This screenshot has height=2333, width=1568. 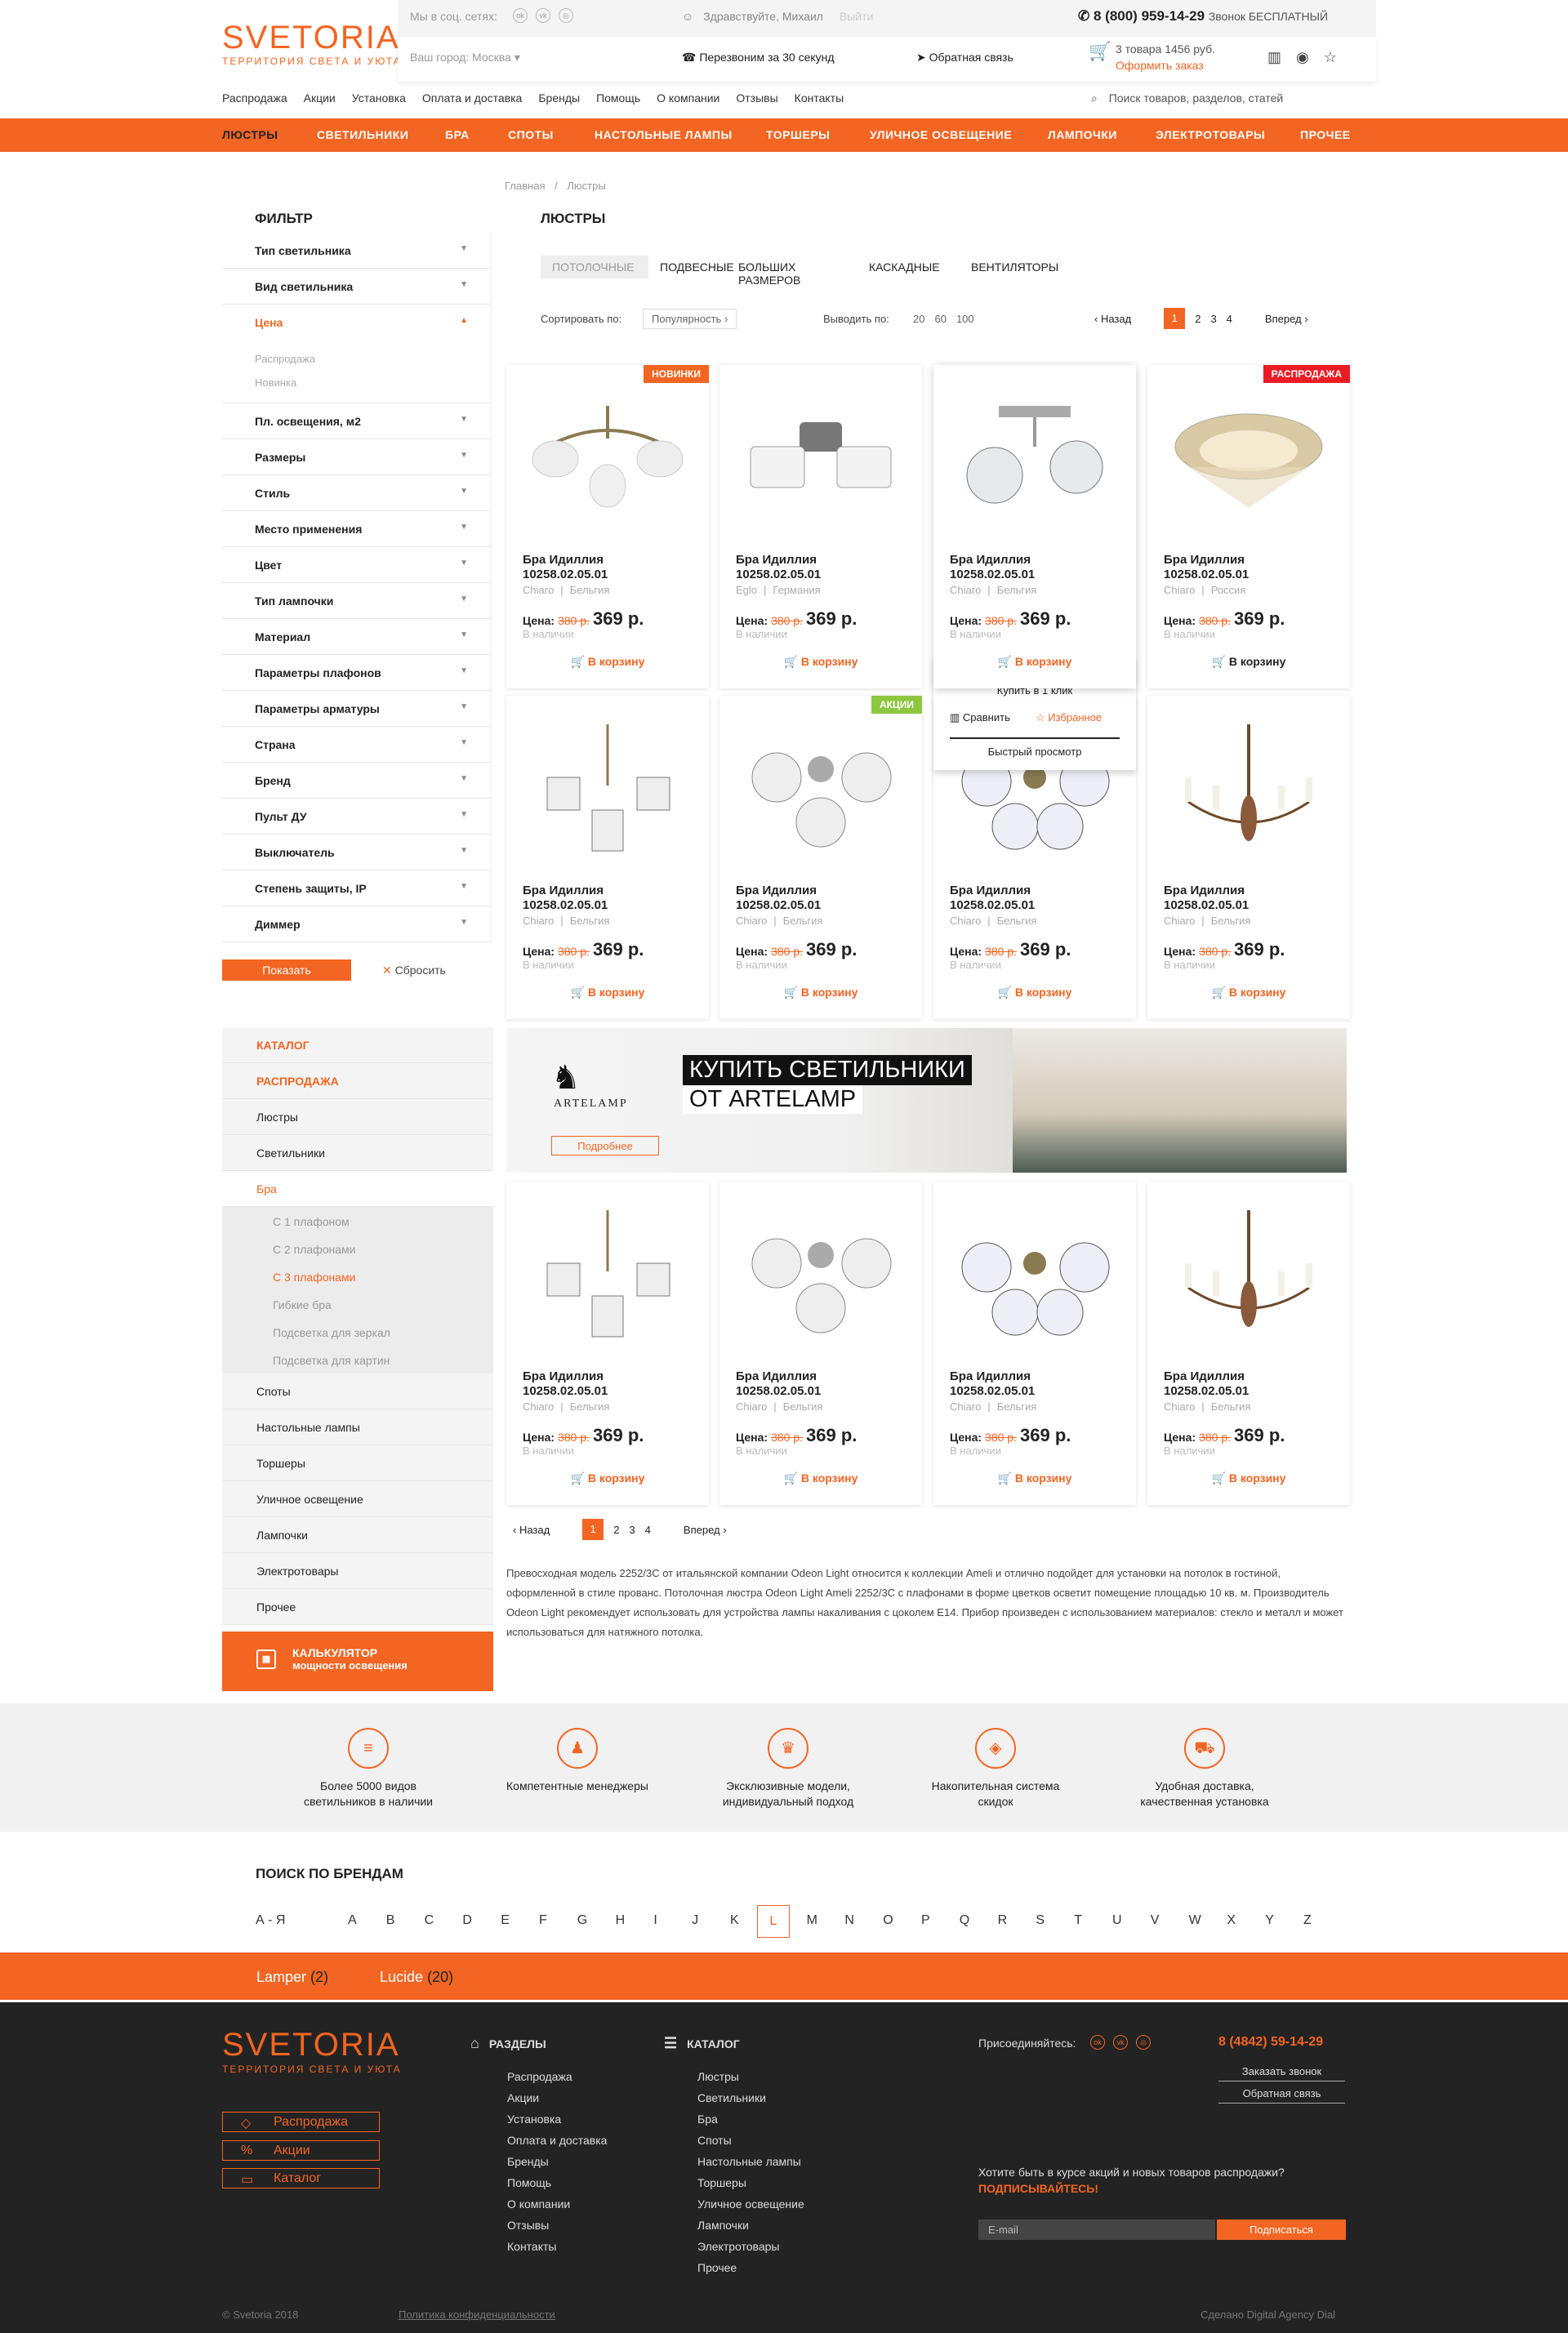 I want to click on made-by: Сделано Digital Agency Dial, so click(x=1267, y=2315).